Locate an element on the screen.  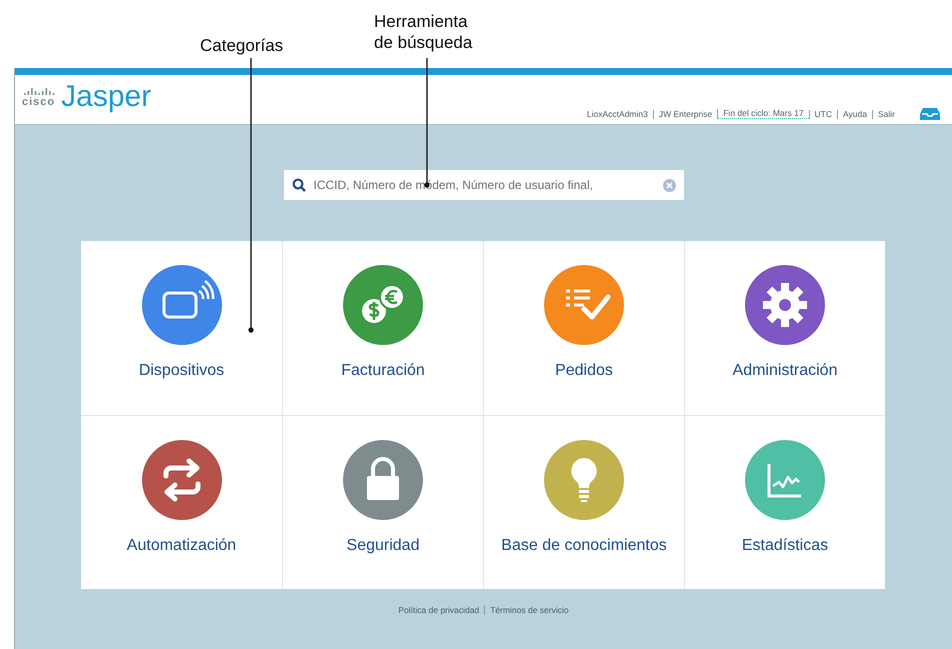
callout-label: Herramienta de búsqueda is located at coordinates (424, 32).